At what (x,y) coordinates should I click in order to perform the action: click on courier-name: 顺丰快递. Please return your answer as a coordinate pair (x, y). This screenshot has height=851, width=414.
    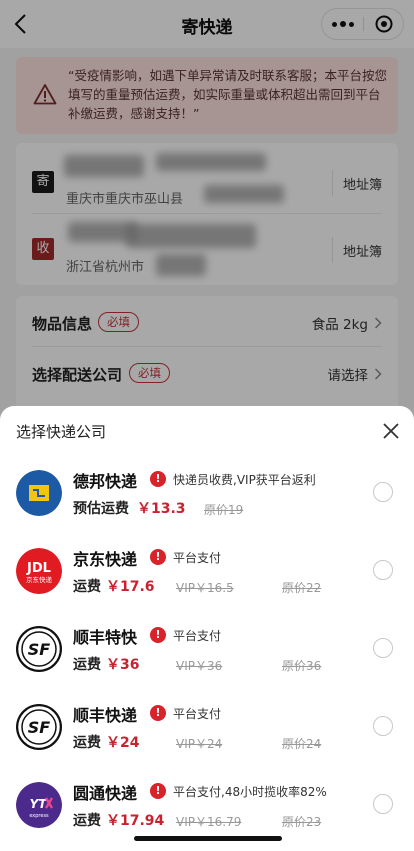
    Looking at the image, I should click on (105, 715).